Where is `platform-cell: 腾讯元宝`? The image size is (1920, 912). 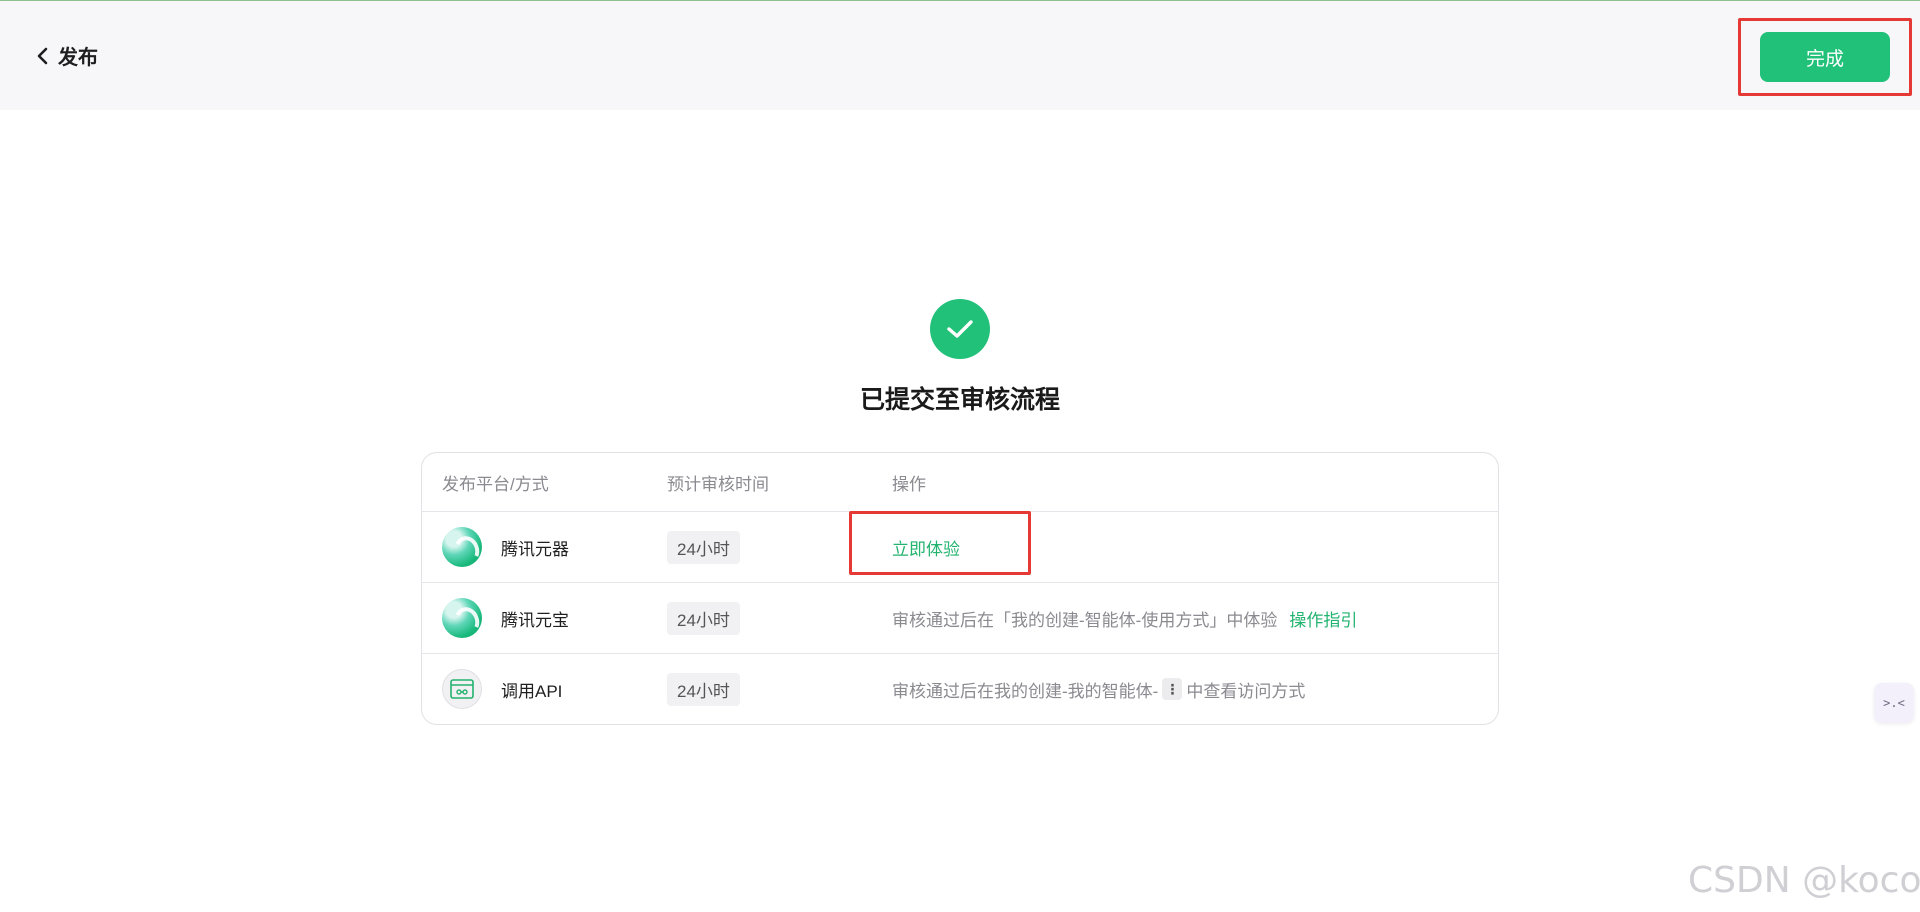 platform-cell: 腾讯元宝 is located at coordinates (505, 618).